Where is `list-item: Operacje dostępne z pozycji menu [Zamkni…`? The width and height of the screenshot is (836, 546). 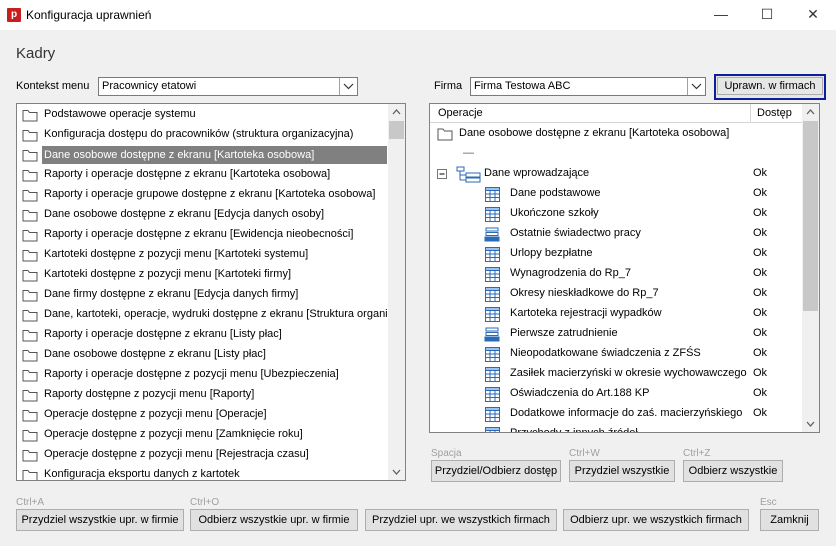
list-item: Operacje dostępne z pozycji menu [Zamkni… is located at coordinates (202, 435).